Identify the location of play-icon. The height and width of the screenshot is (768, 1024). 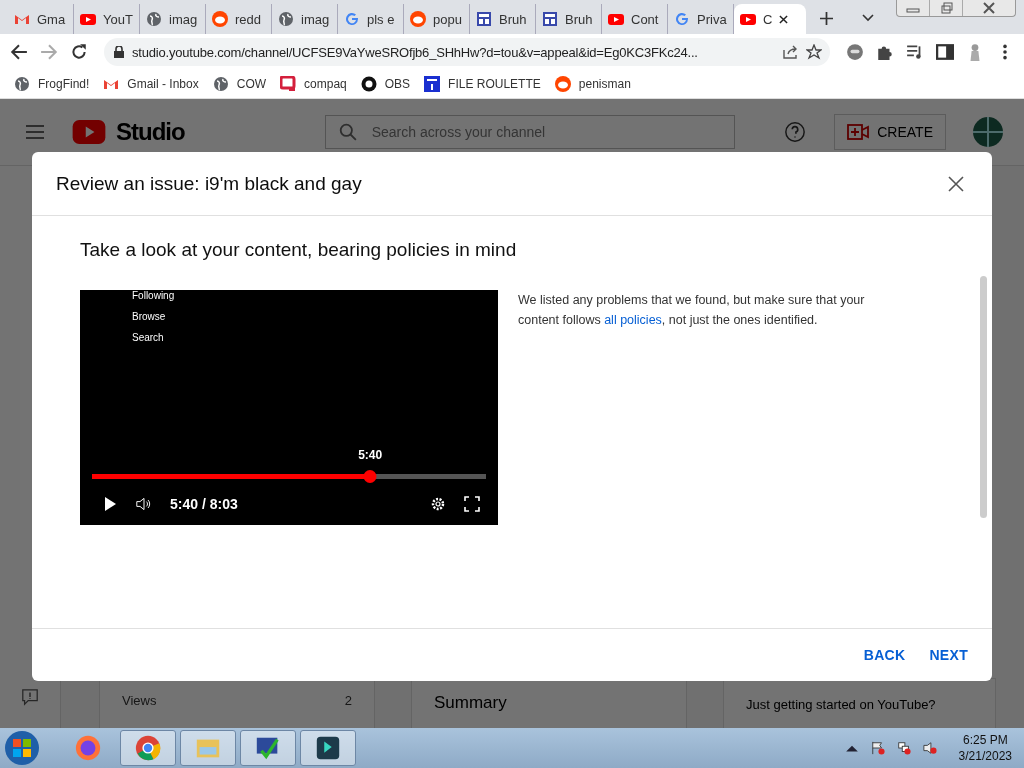
(110, 504).